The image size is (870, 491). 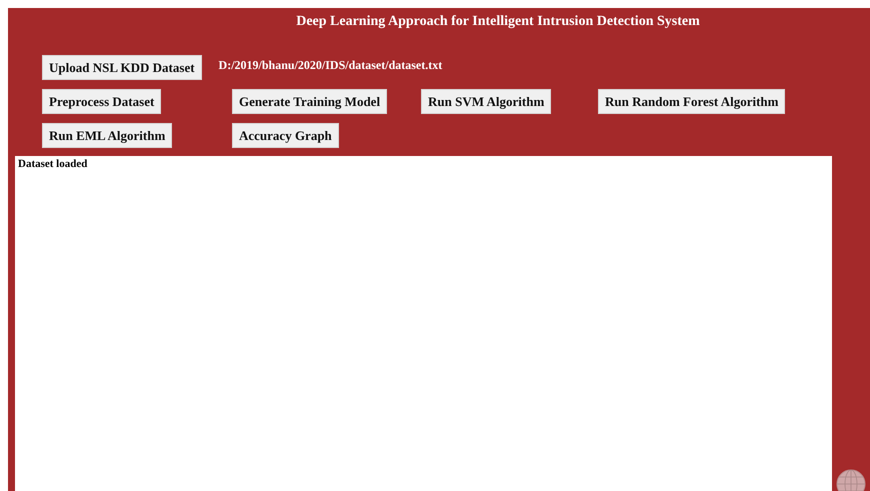 I want to click on action-button: Run SVM Algorithm, so click(x=486, y=101).